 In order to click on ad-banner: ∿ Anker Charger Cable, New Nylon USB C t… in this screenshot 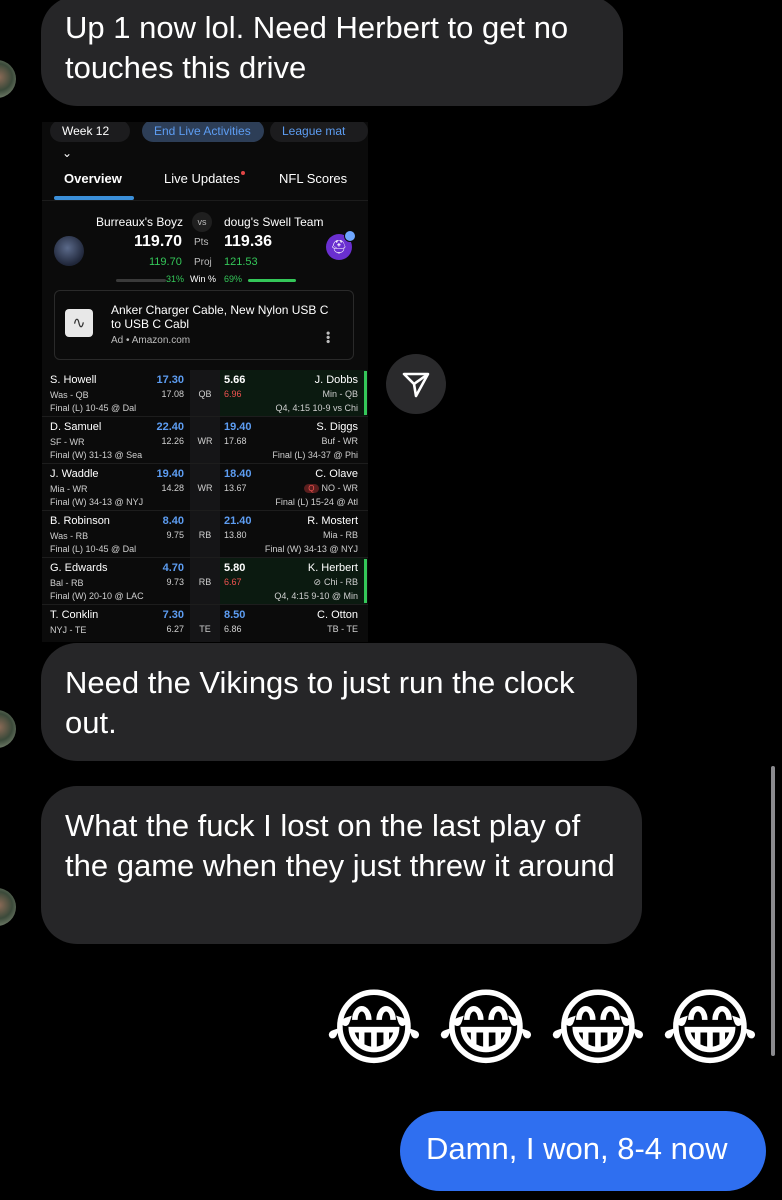, I will do `click(204, 325)`.